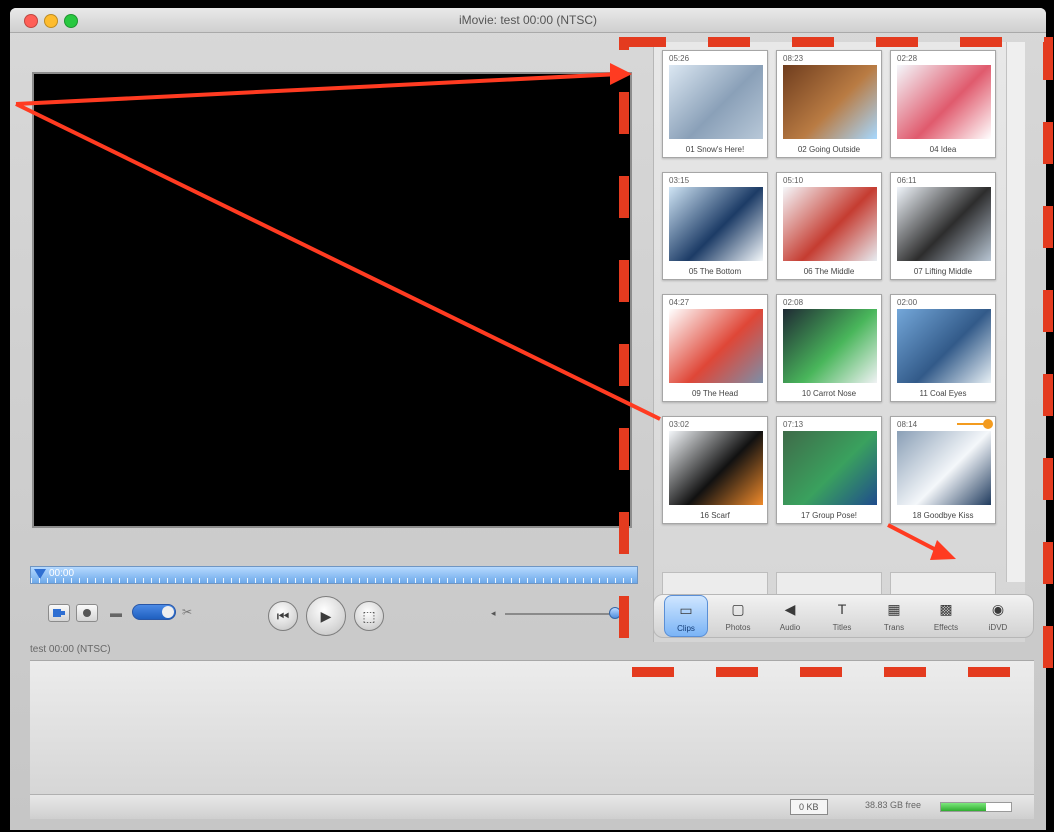 The width and height of the screenshot is (1054, 832). What do you see at coordinates (907, 424) in the screenshot?
I see `clip-duration: 08:14` at bounding box center [907, 424].